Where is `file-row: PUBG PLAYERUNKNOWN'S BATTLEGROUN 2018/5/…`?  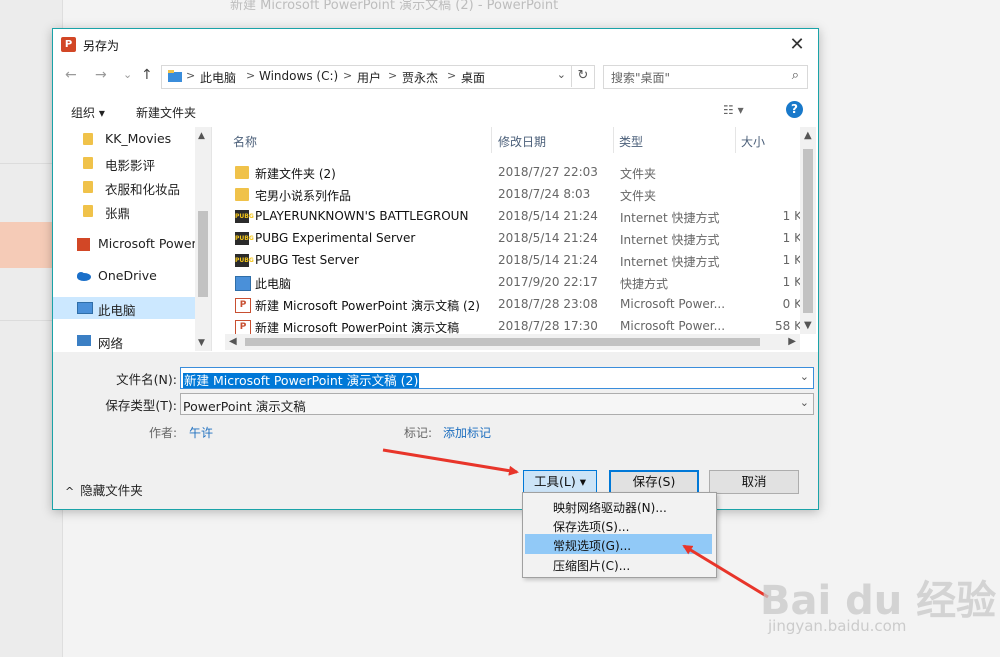
file-row: PUBG PLAYERUNKNOWN'S BATTLEGROUN 2018/5/… is located at coordinates (512, 216).